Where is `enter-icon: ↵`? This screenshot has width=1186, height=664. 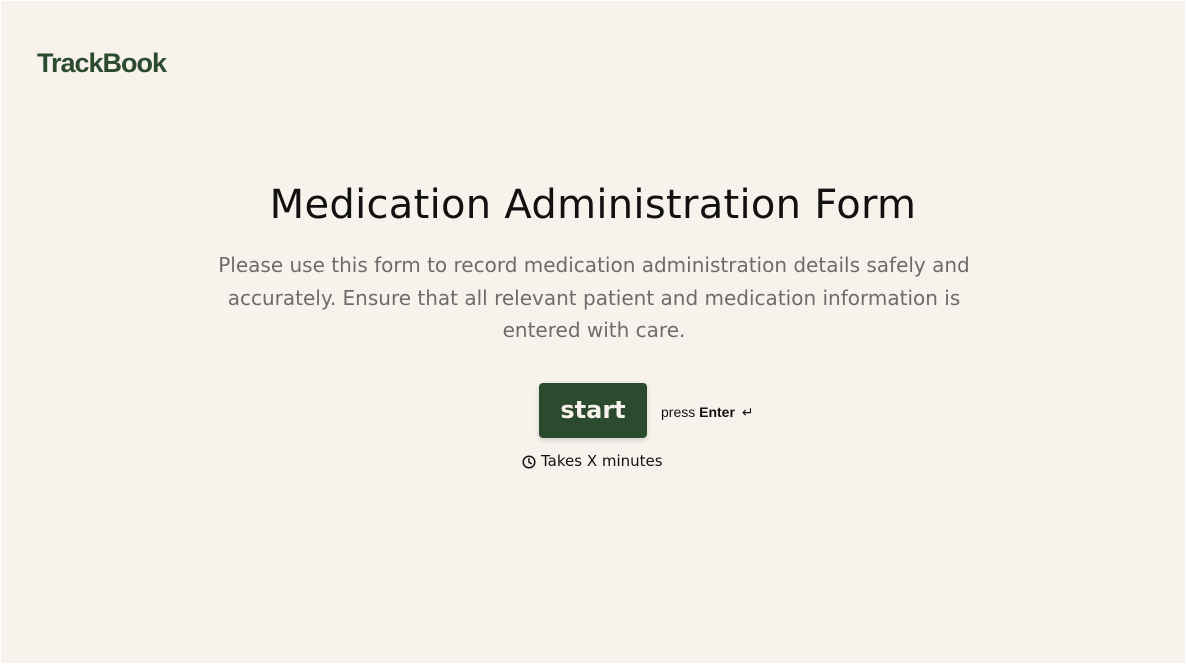 enter-icon: ↵ is located at coordinates (747, 412).